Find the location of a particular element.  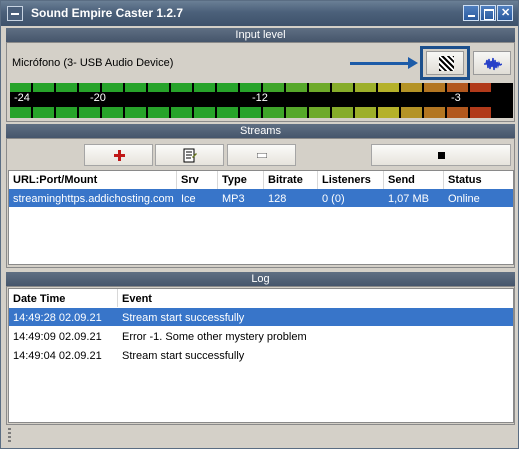

remove-stream-button is located at coordinates (261, 155).